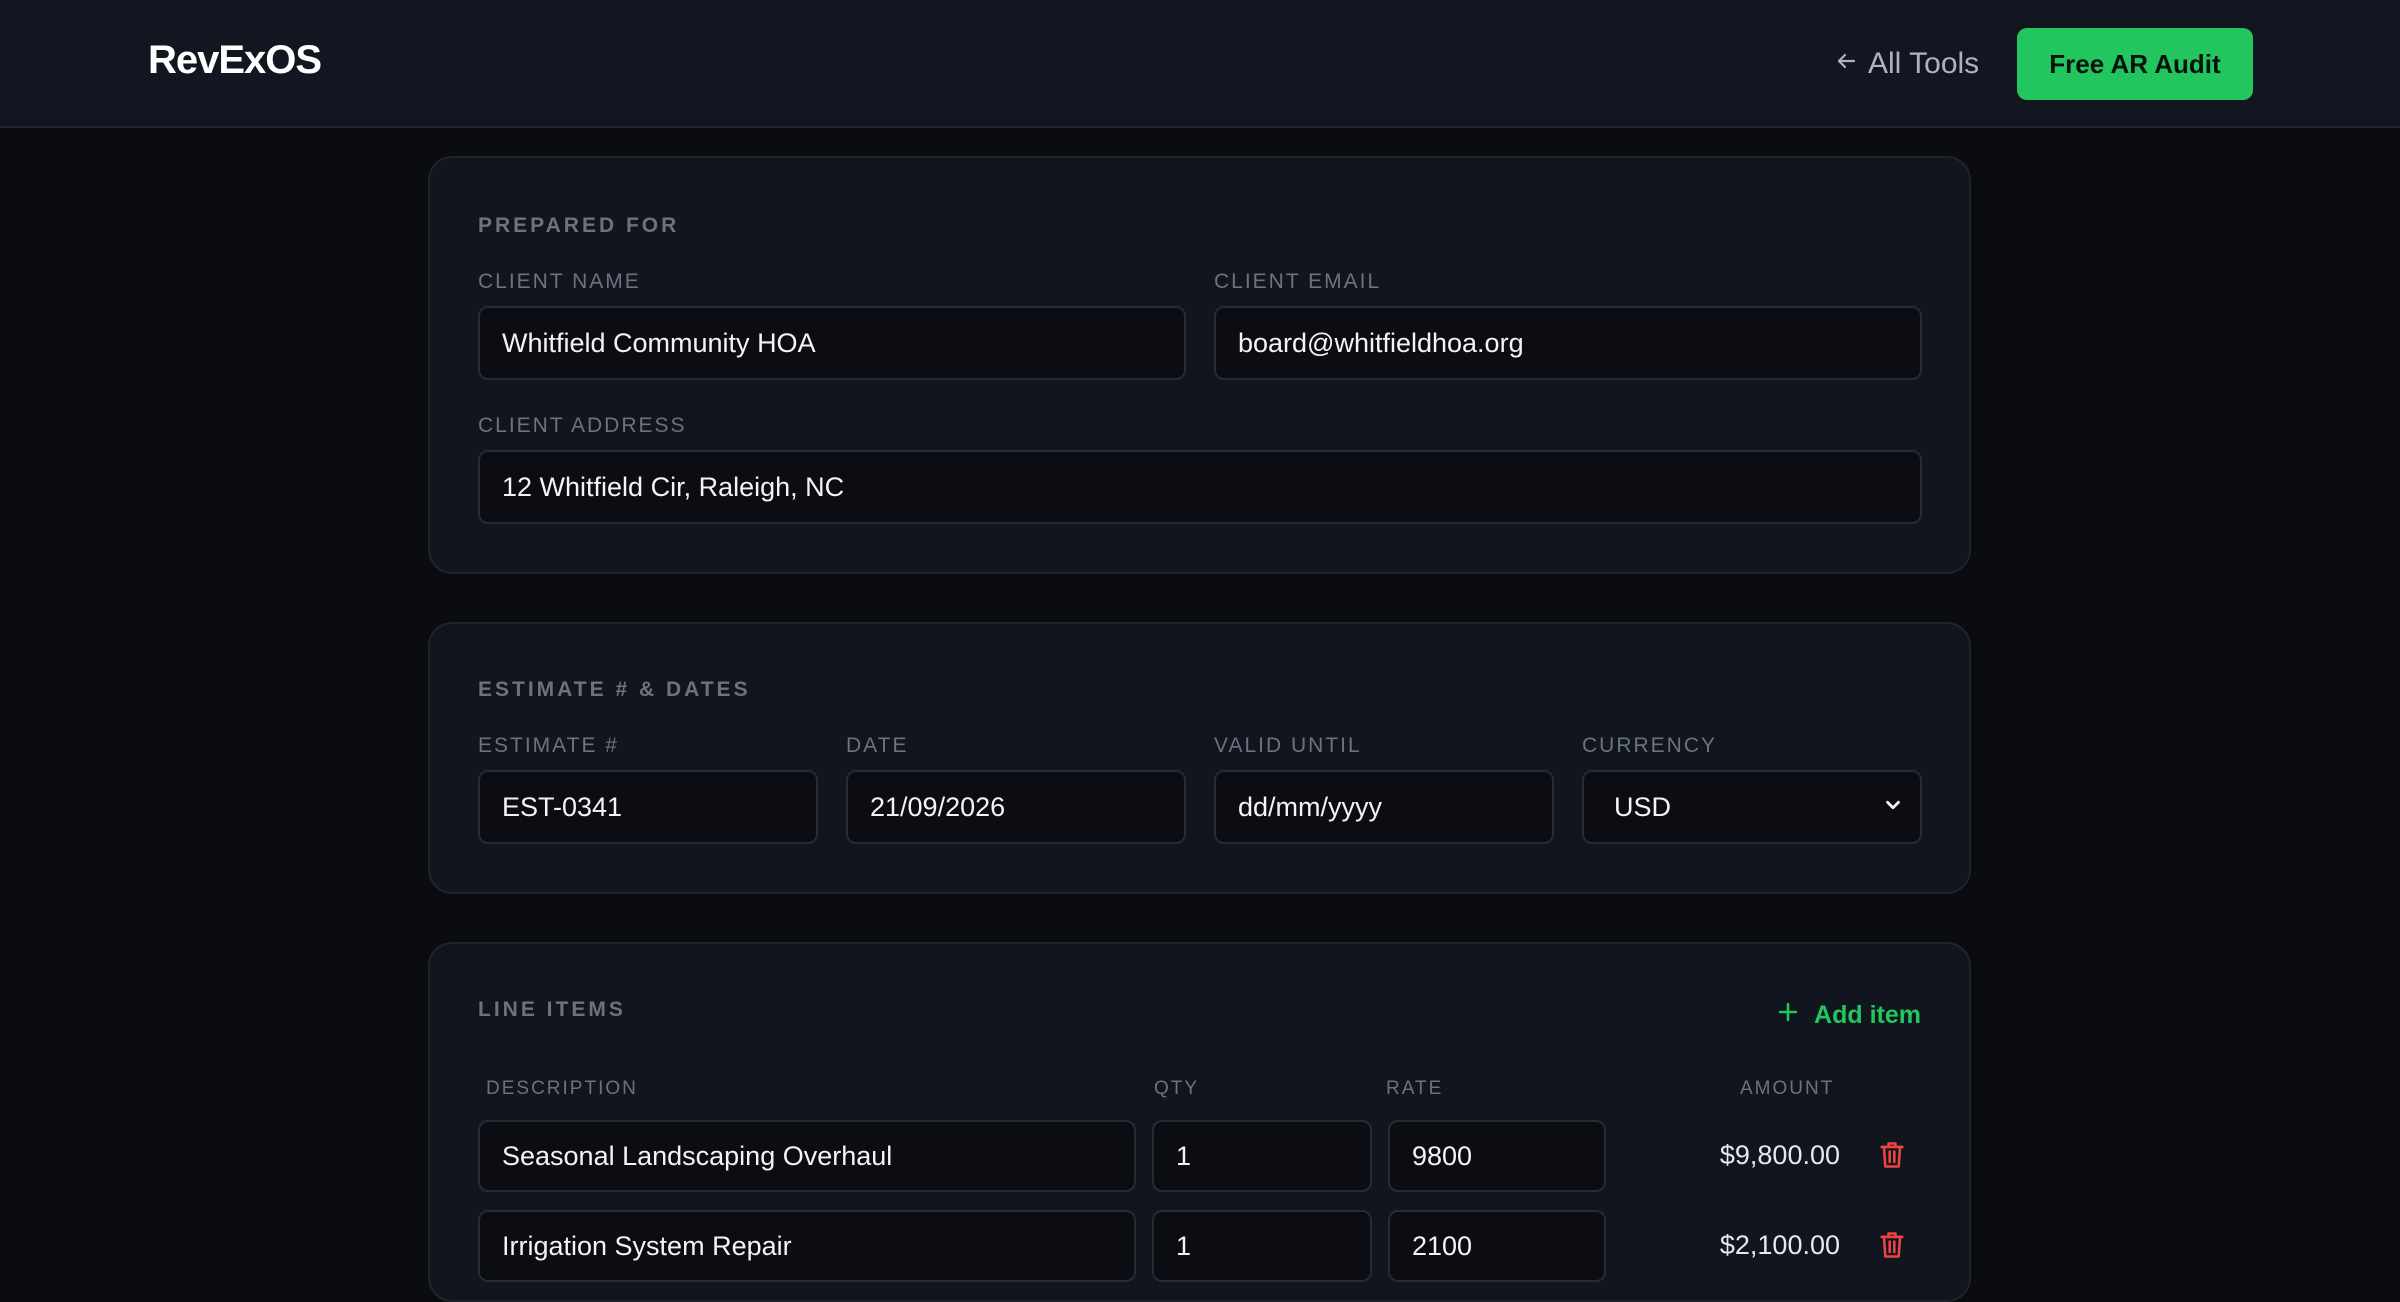  What do you see at coordinates (1787, 1088) in the screenshot?
I see `column-header-amount: AMOUNT` at bounding box center [1787, 1088].